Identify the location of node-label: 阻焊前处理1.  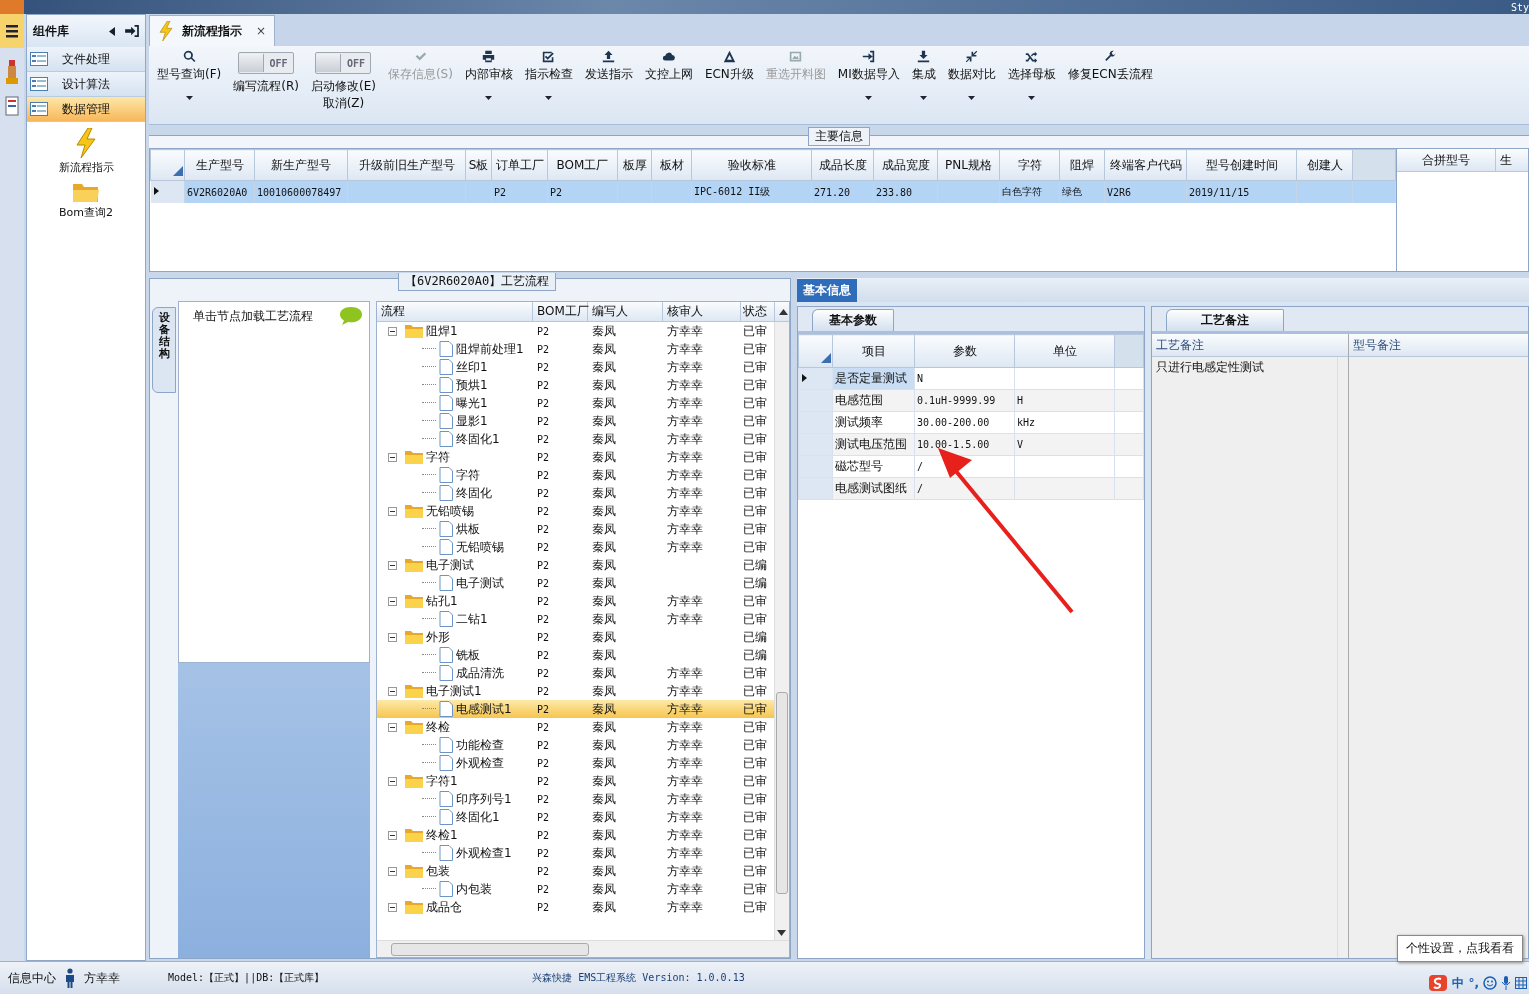
(490, 349).